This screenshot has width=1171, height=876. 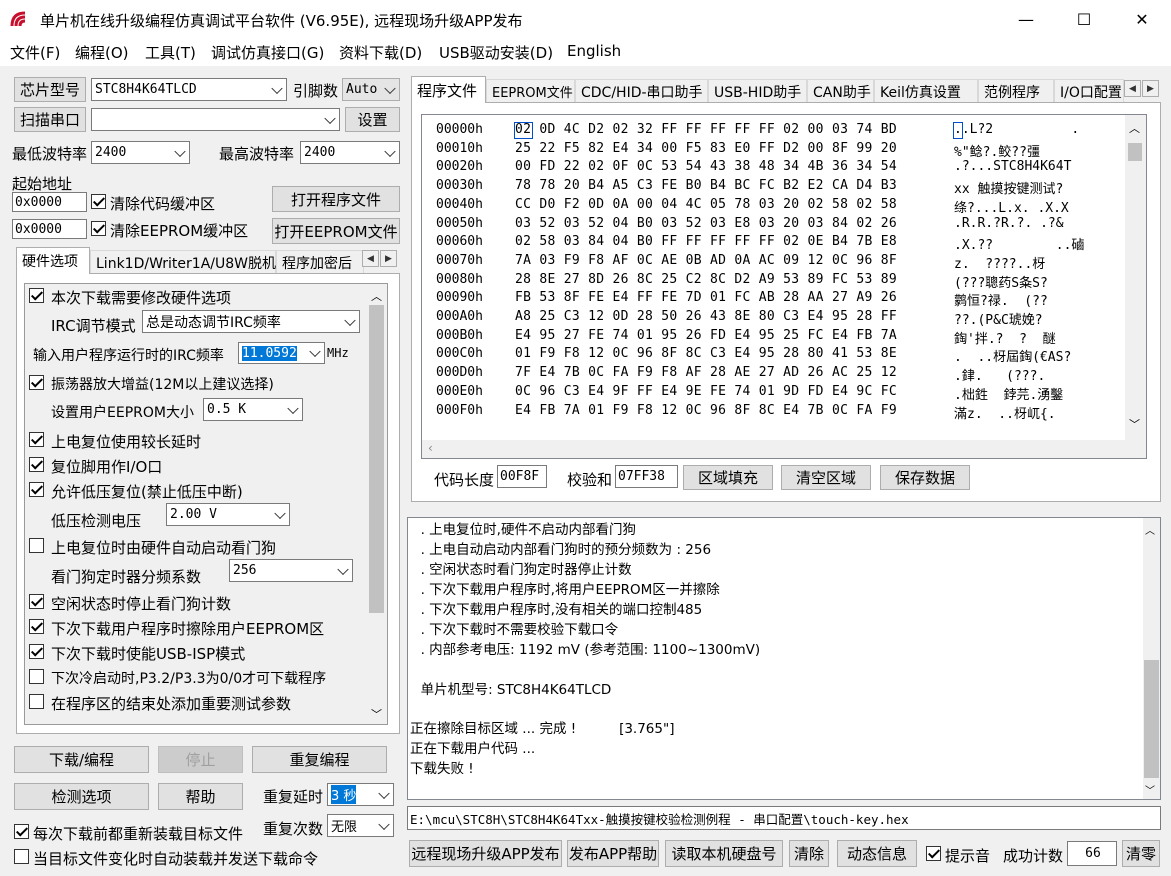 What do you see at coordinates (36, 701) in the screenshot?
I see `test-params-checkbox` at bounding box center [36, 701].